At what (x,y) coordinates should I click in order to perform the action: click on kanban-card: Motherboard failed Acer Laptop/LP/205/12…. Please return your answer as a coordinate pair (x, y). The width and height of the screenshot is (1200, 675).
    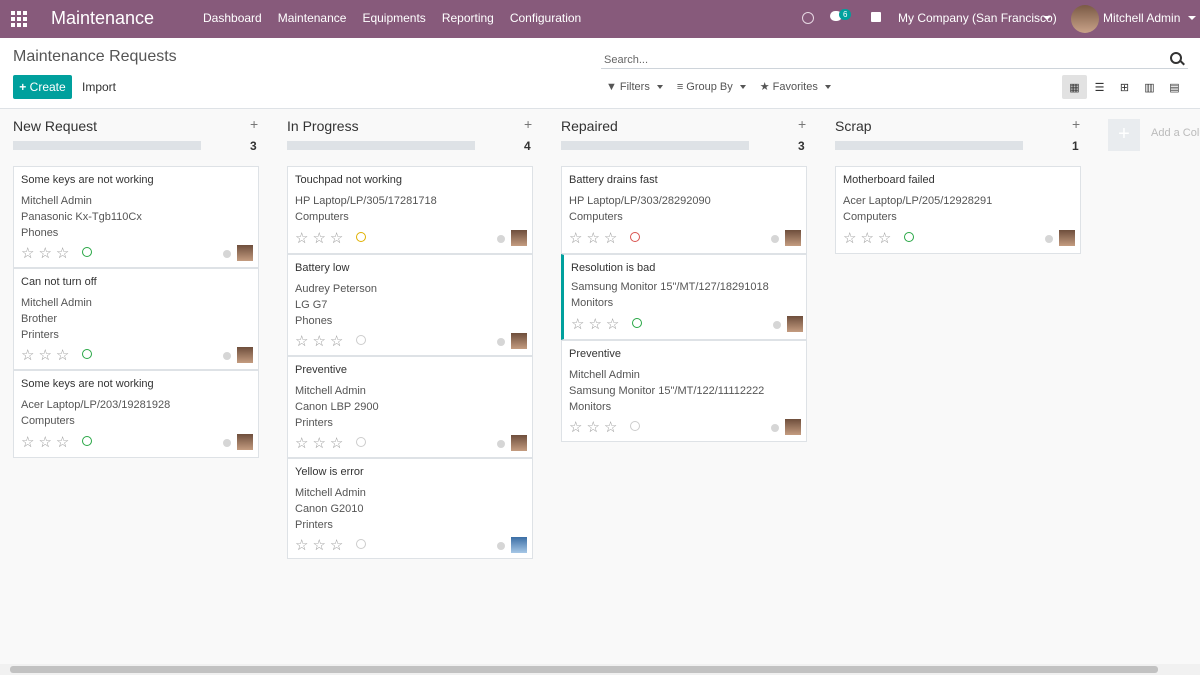
    Looking at the image, I should click on (958, 210).